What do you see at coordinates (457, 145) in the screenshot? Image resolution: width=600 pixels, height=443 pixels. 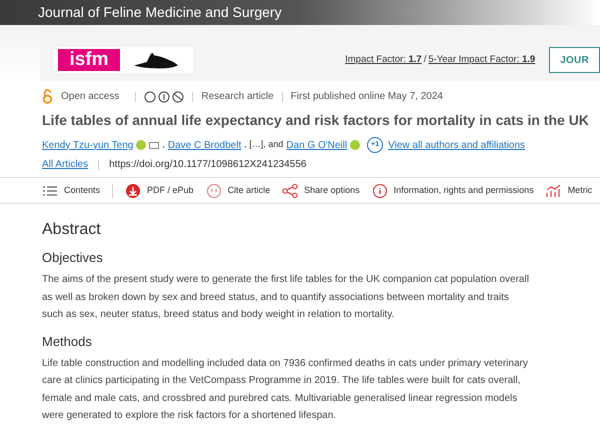 I see `all-authors-link: View all authors and affiliations` at bounding box center [457, 145].